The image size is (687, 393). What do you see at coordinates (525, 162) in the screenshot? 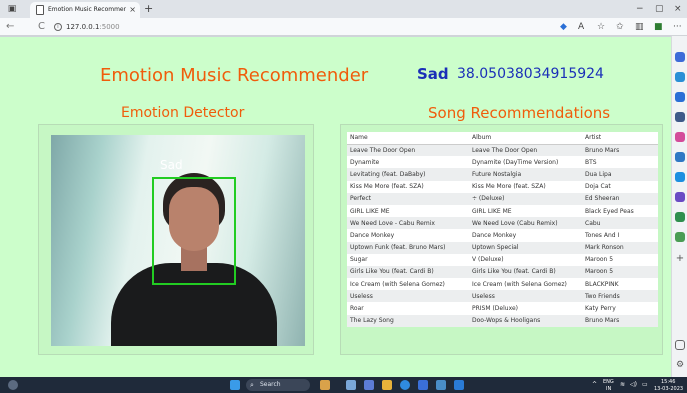
I see `cell-album: Dynamite (DayTime Version)` at bounding box center [525, 162].